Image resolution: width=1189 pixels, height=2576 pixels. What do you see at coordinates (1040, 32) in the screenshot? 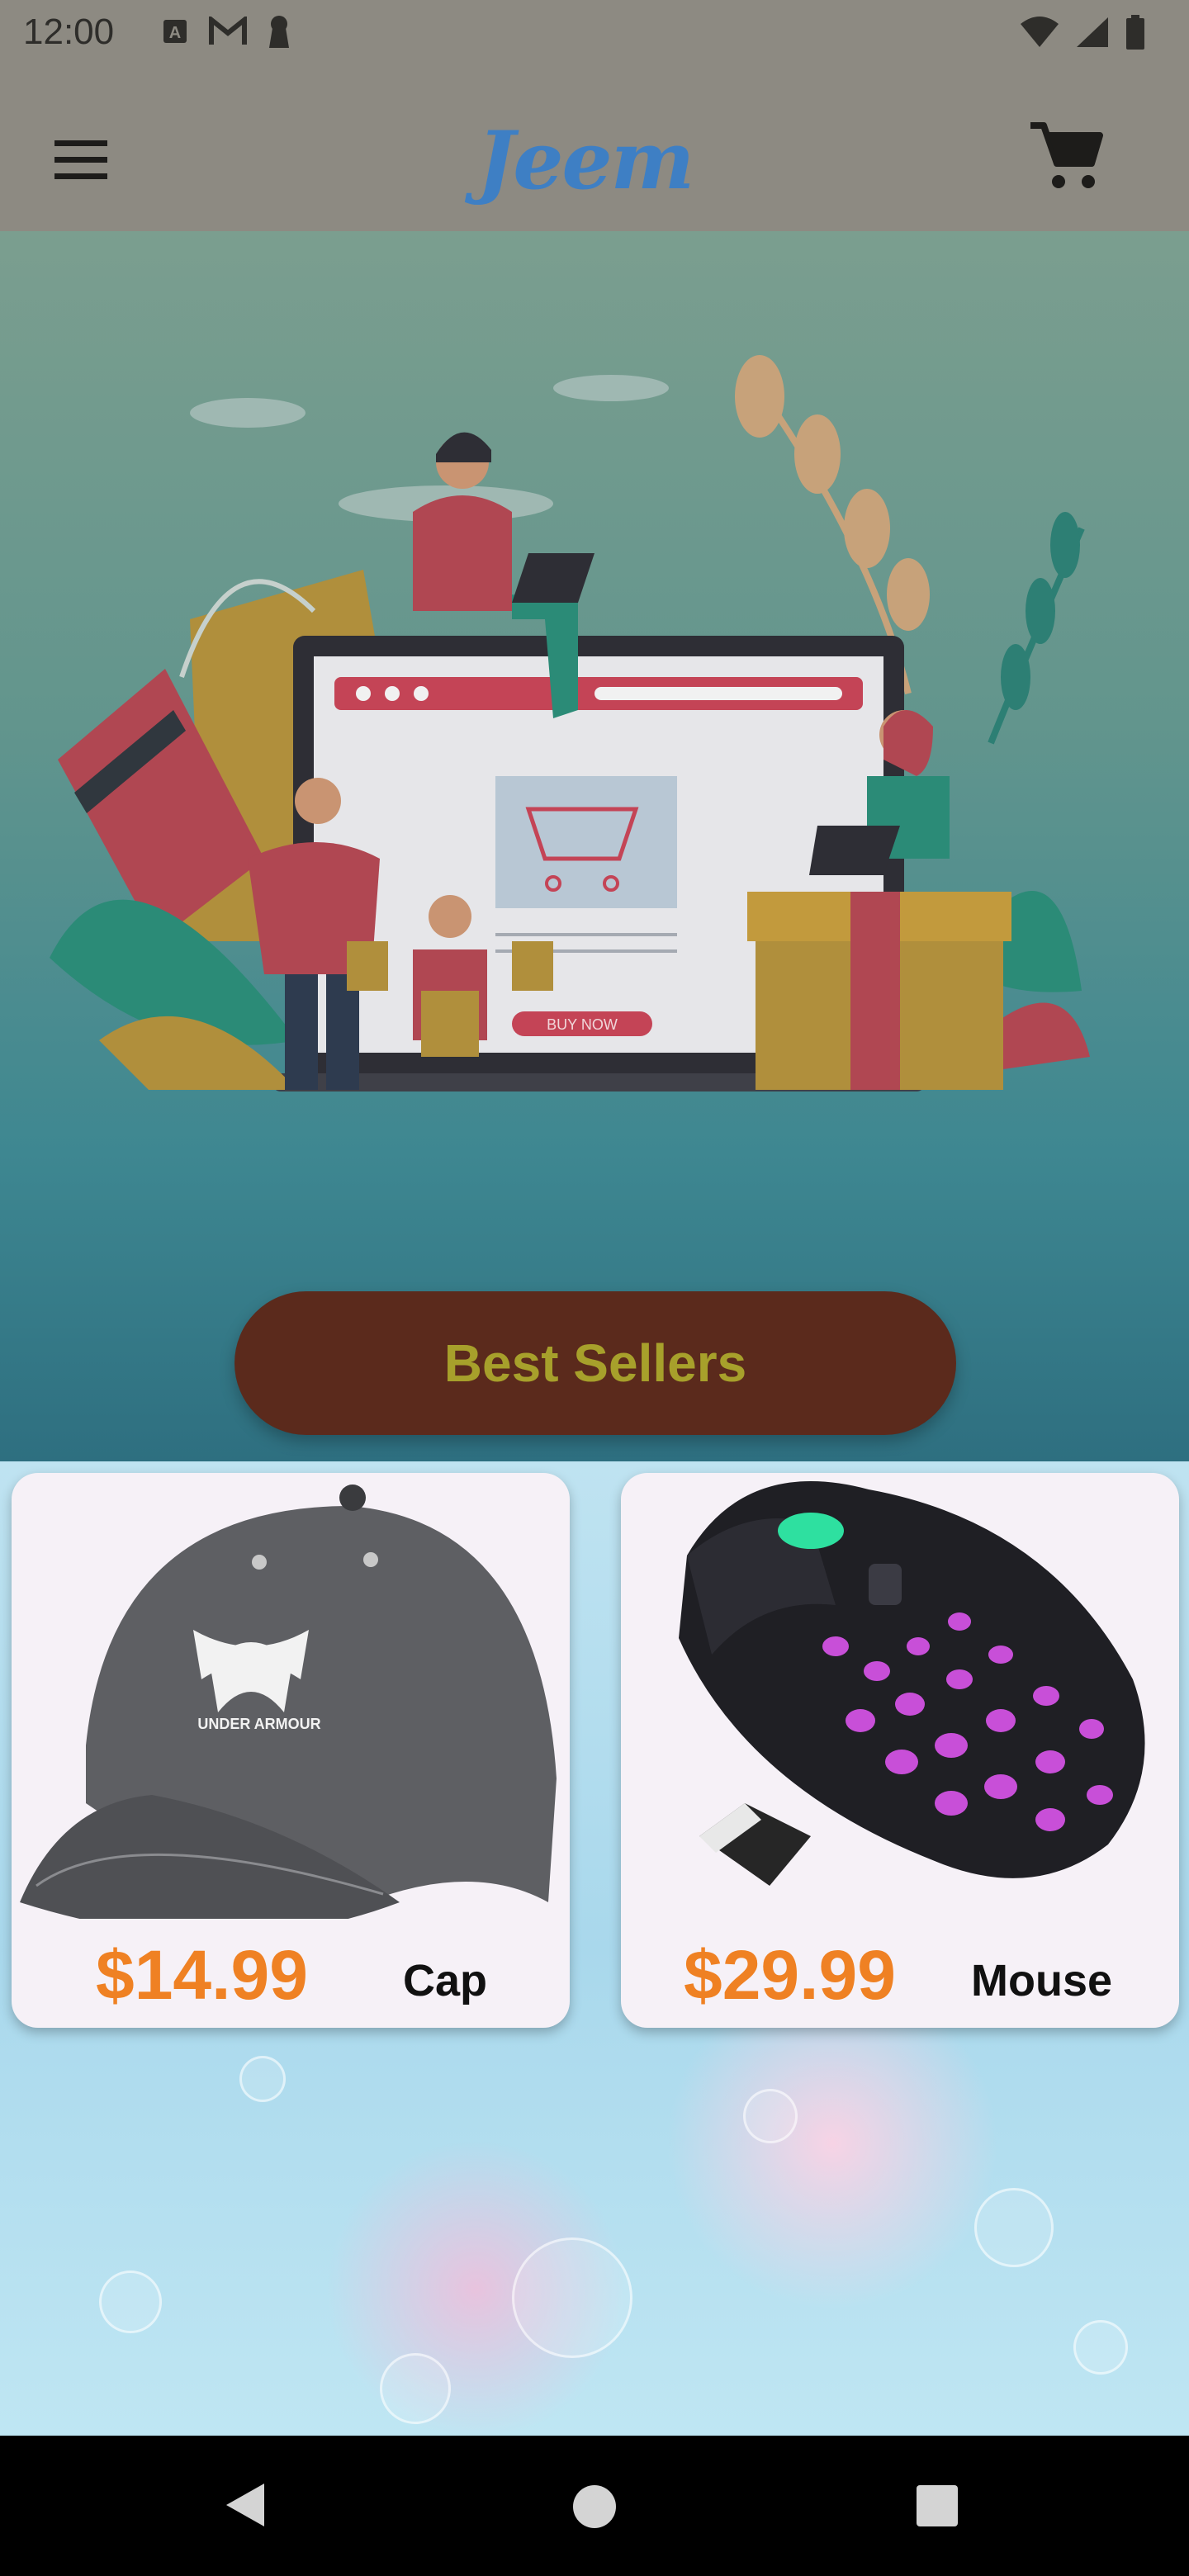
I see `wifi-icon` at bounding box center [1040, 32].